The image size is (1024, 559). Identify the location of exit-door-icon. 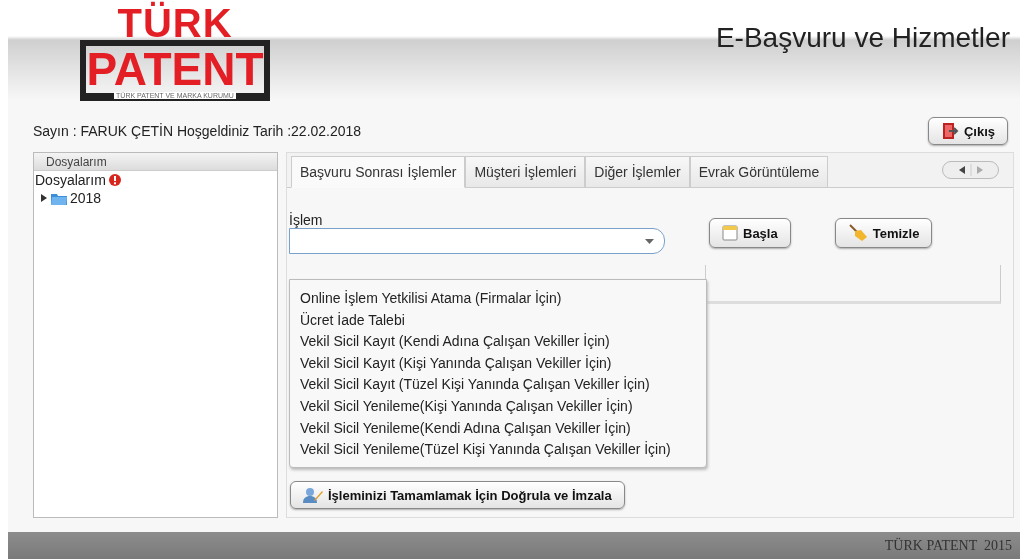
(949, 131).